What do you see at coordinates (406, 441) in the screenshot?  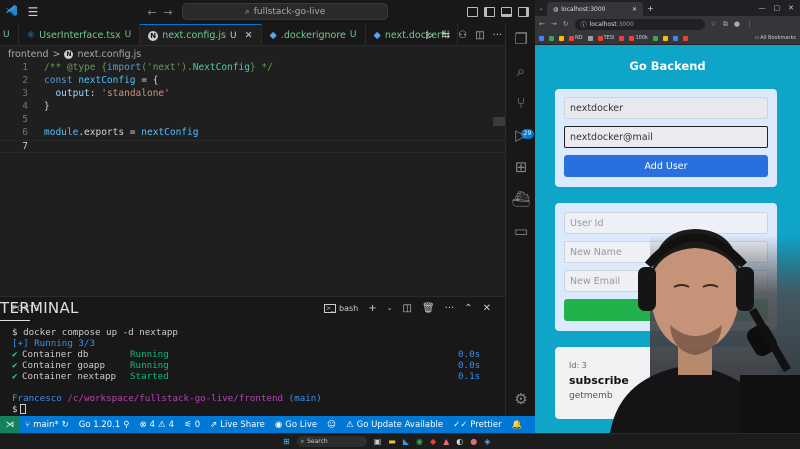 I see `vscode-taskbar-icon: ◣` at bounding box center [406, 441].